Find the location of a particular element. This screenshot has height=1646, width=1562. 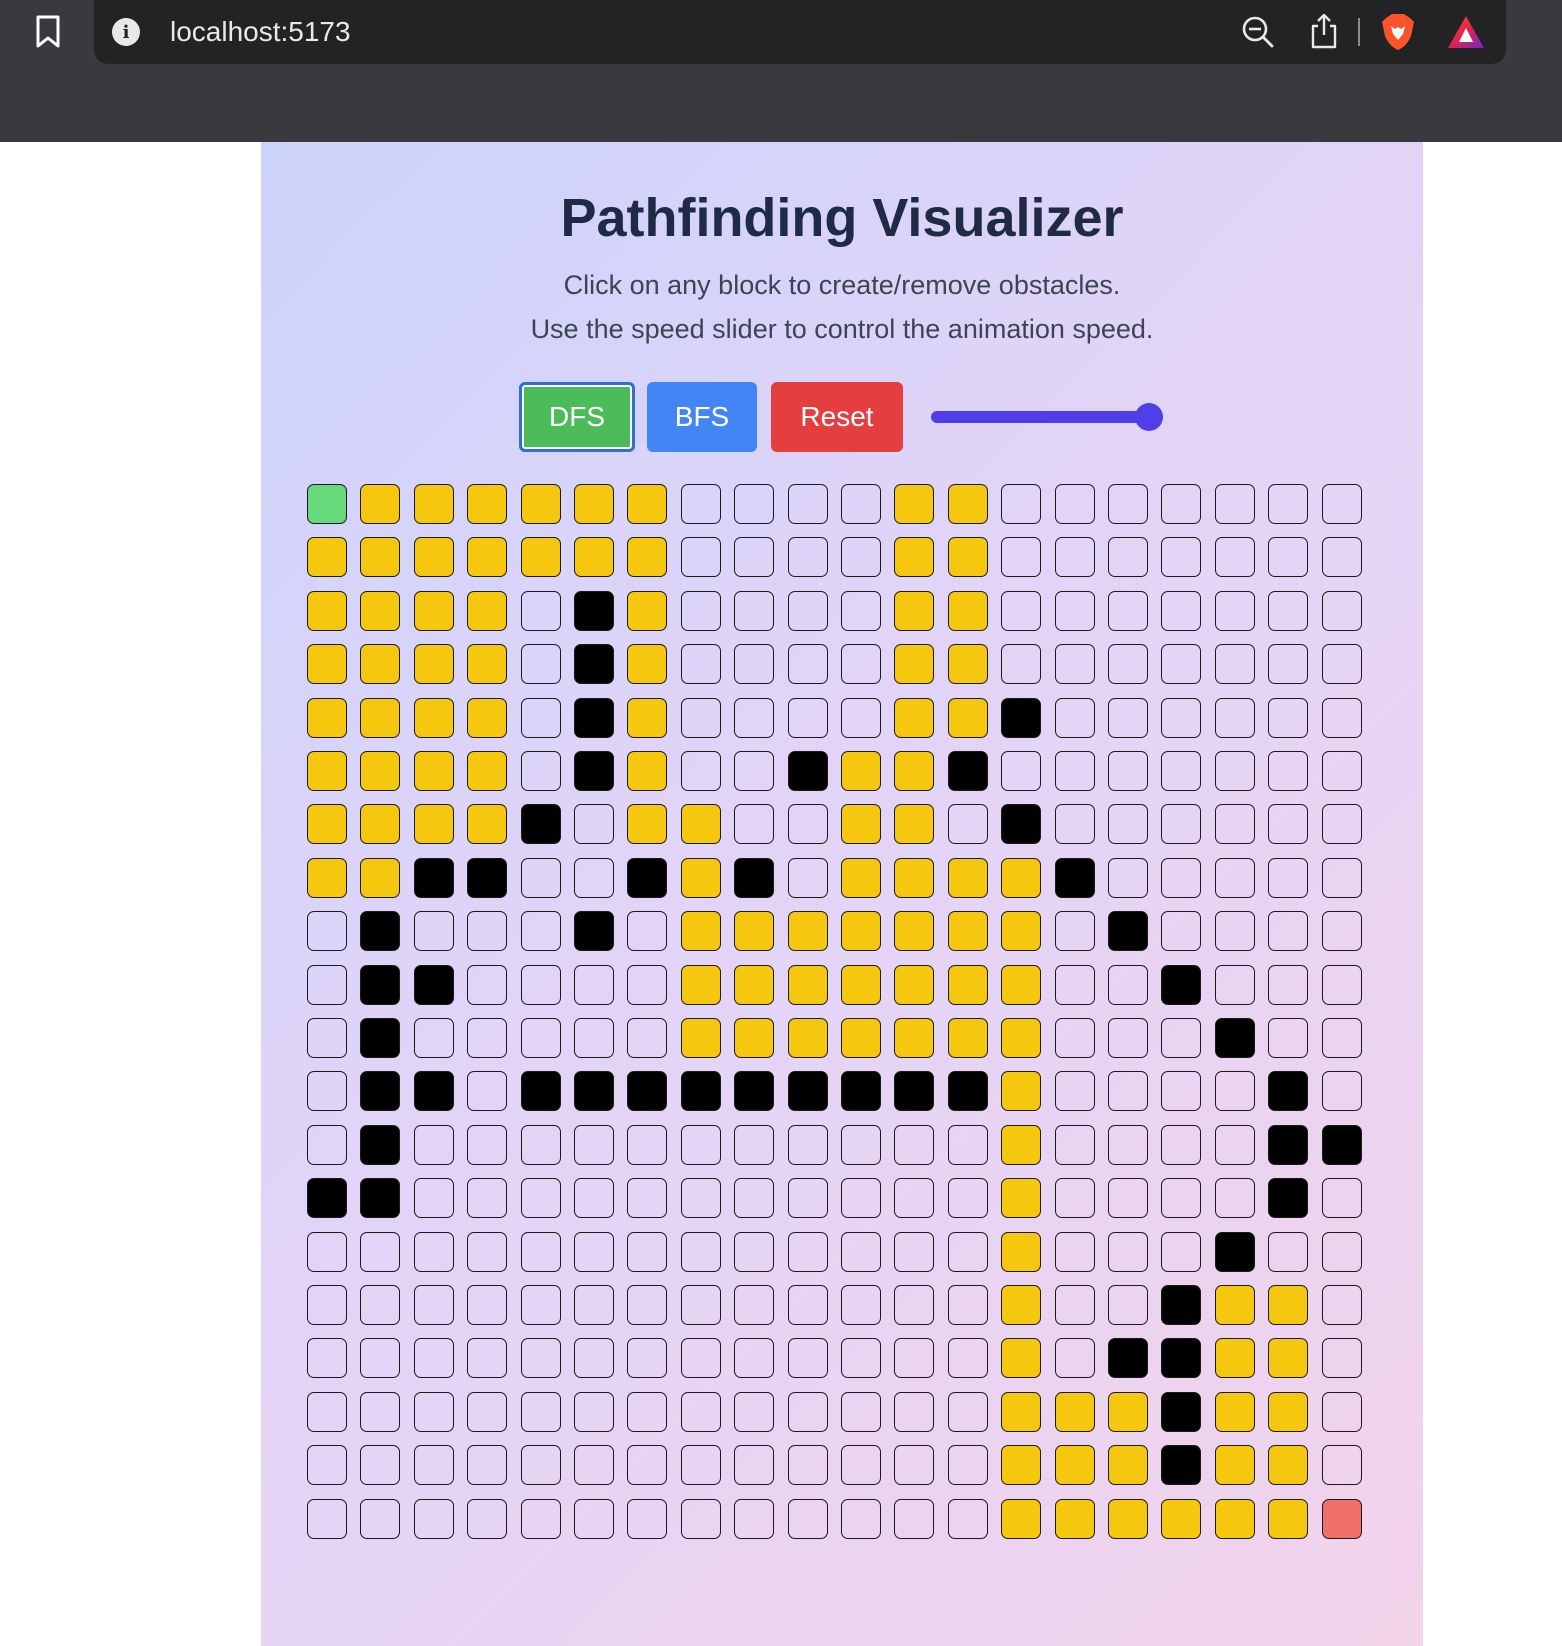

brave-rewards-icon is located at coordinates (1466, 32).